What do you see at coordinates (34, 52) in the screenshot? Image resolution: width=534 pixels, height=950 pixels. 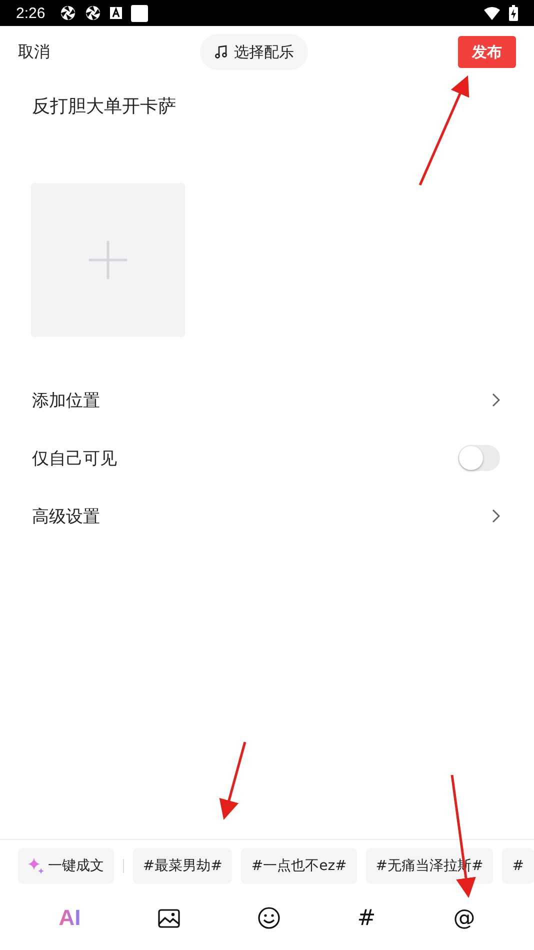 I see `cancel-button: 取消` at bounding box center [34, 52].